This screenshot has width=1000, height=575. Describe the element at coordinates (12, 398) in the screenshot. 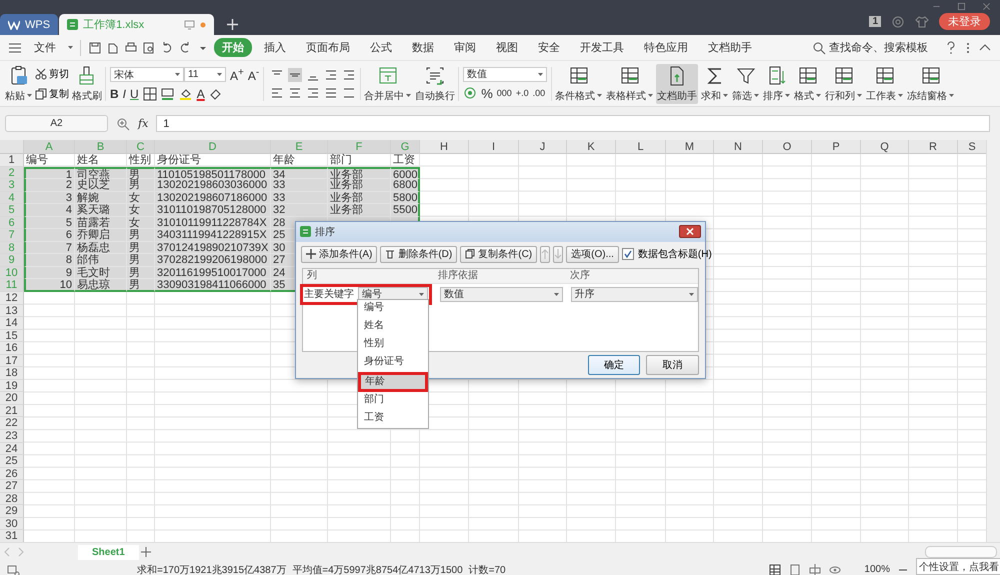

I see `row-header: 20` at that location.